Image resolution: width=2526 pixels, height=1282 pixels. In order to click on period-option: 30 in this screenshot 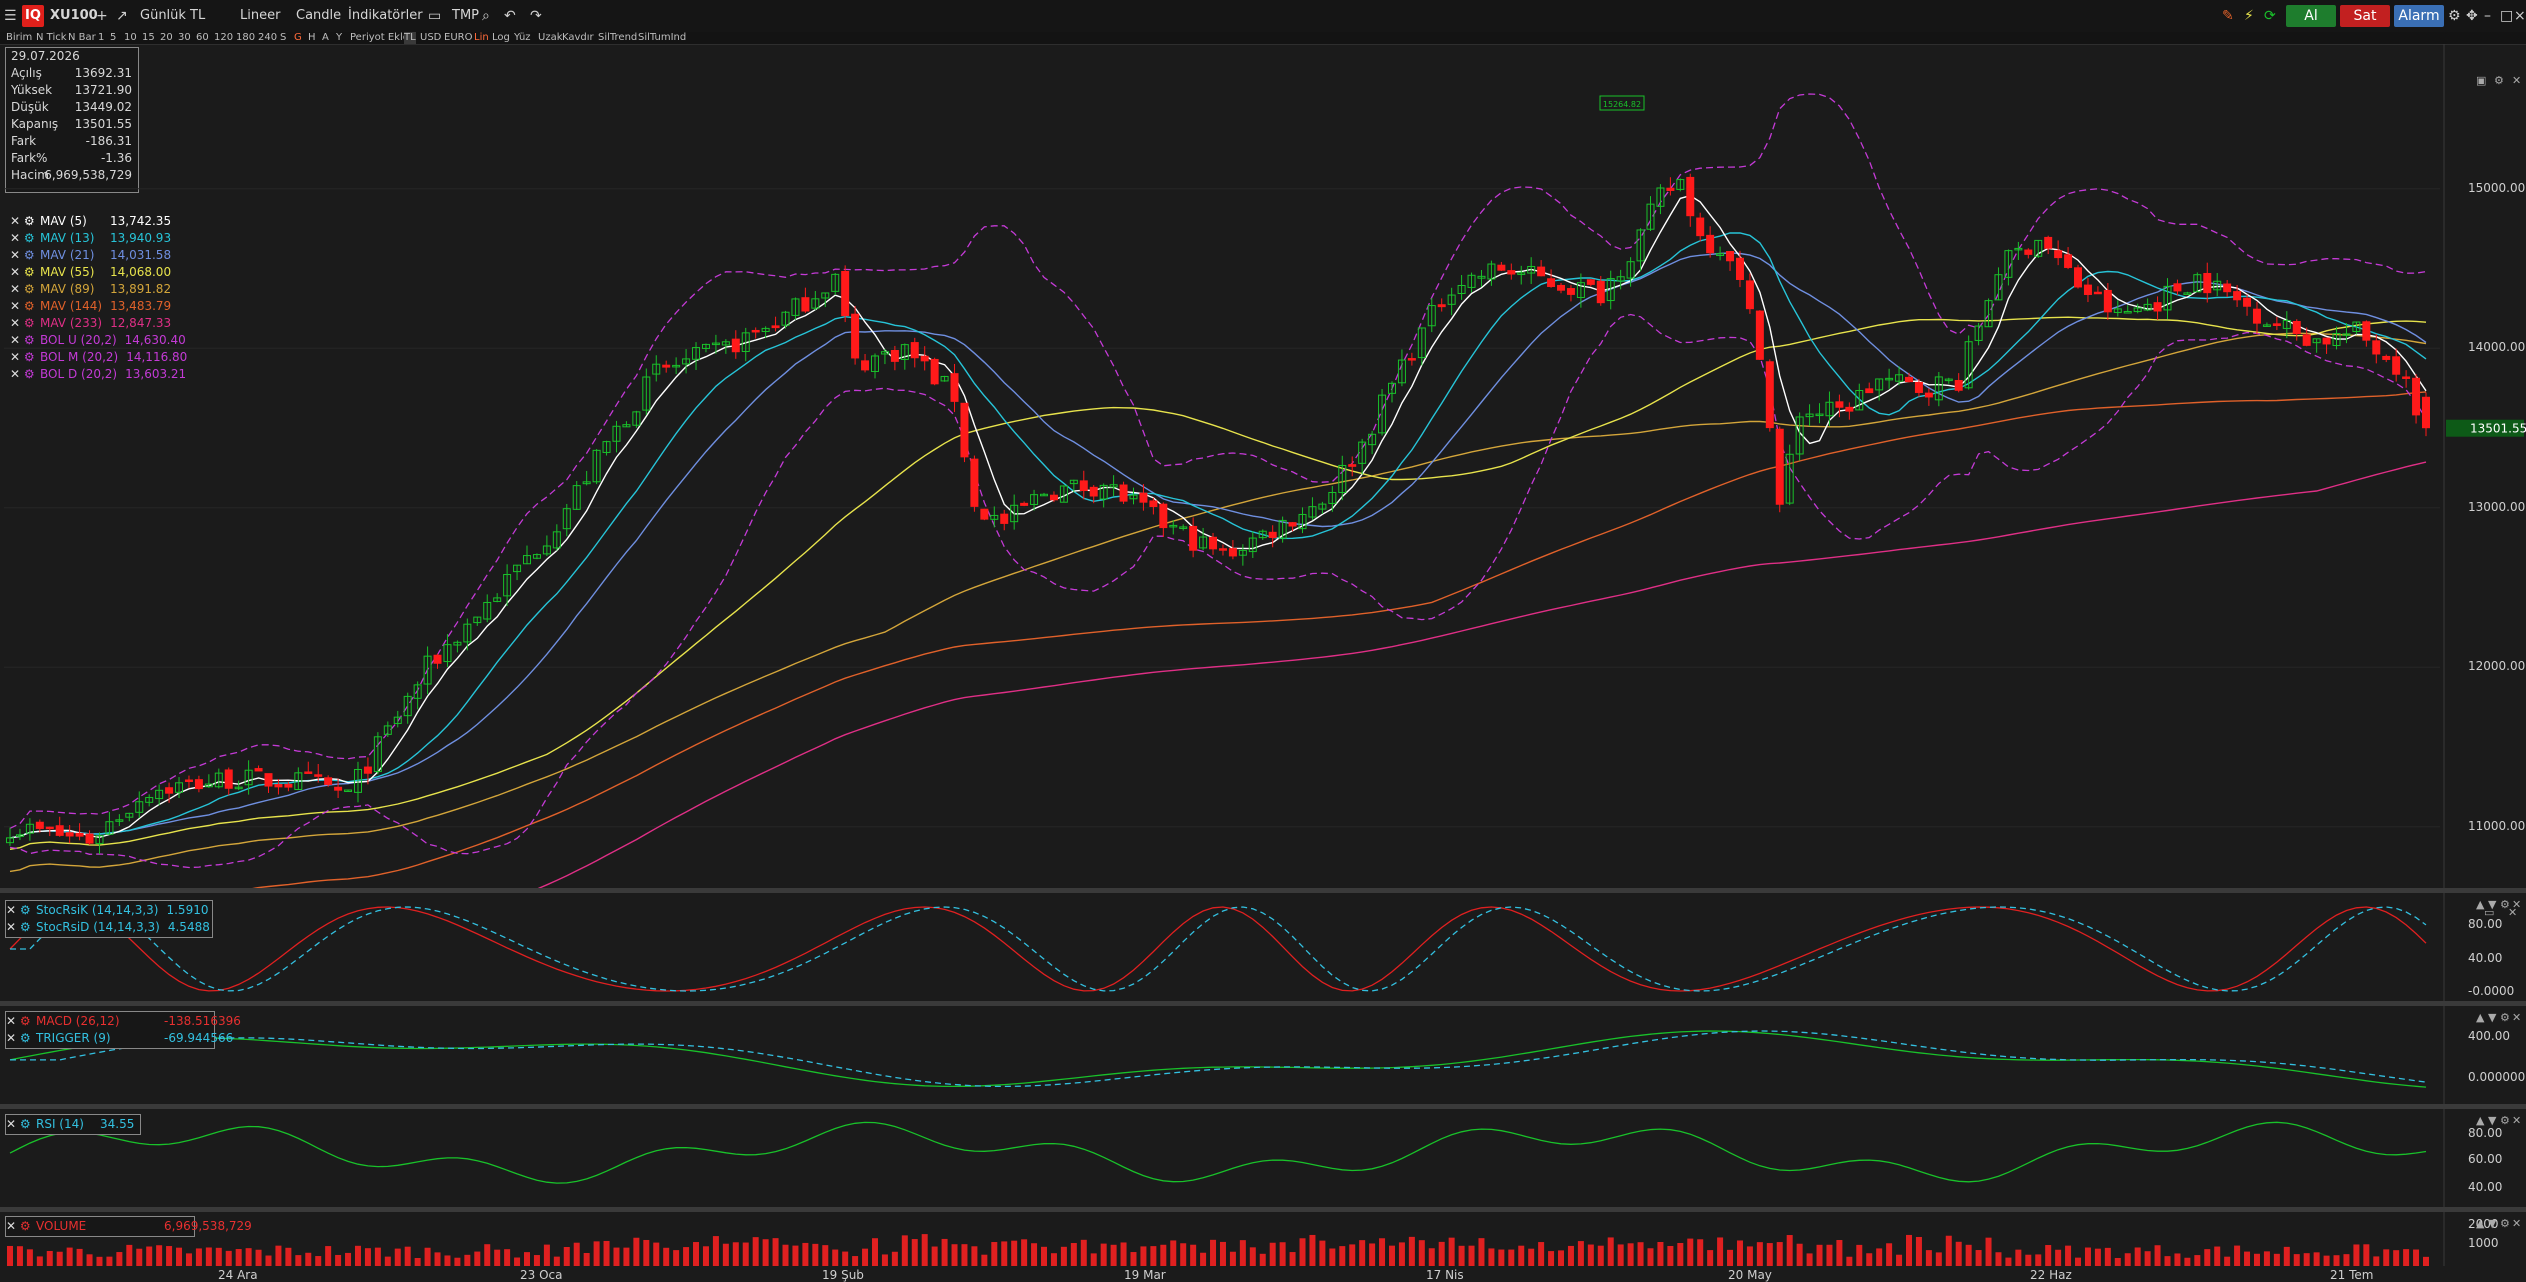, I will do `click(184, 38)`.